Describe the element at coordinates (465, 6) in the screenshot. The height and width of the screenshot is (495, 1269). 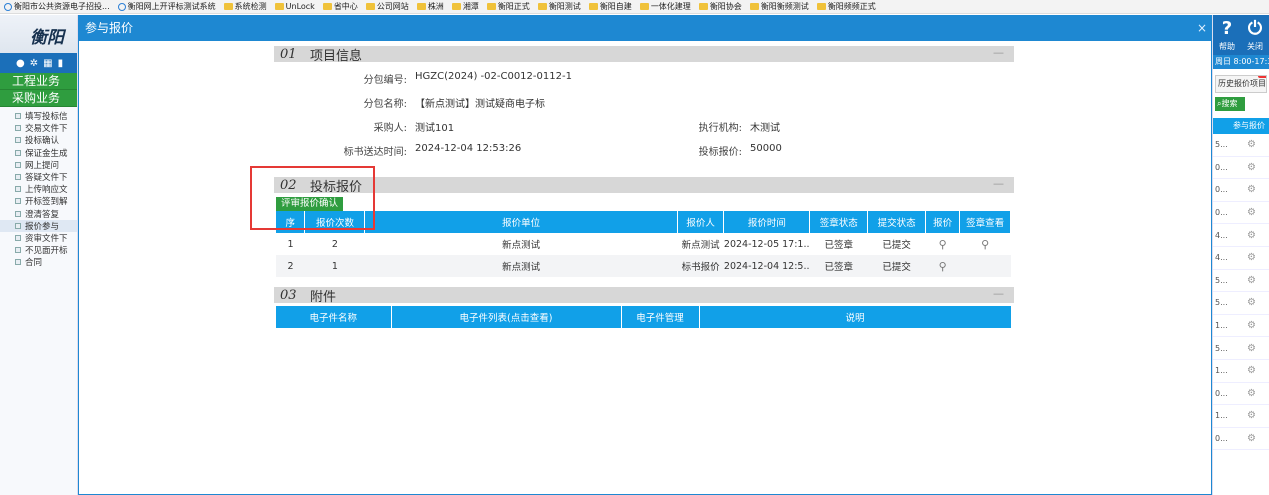
I see `bookmark-item: 湘潭` at that location.